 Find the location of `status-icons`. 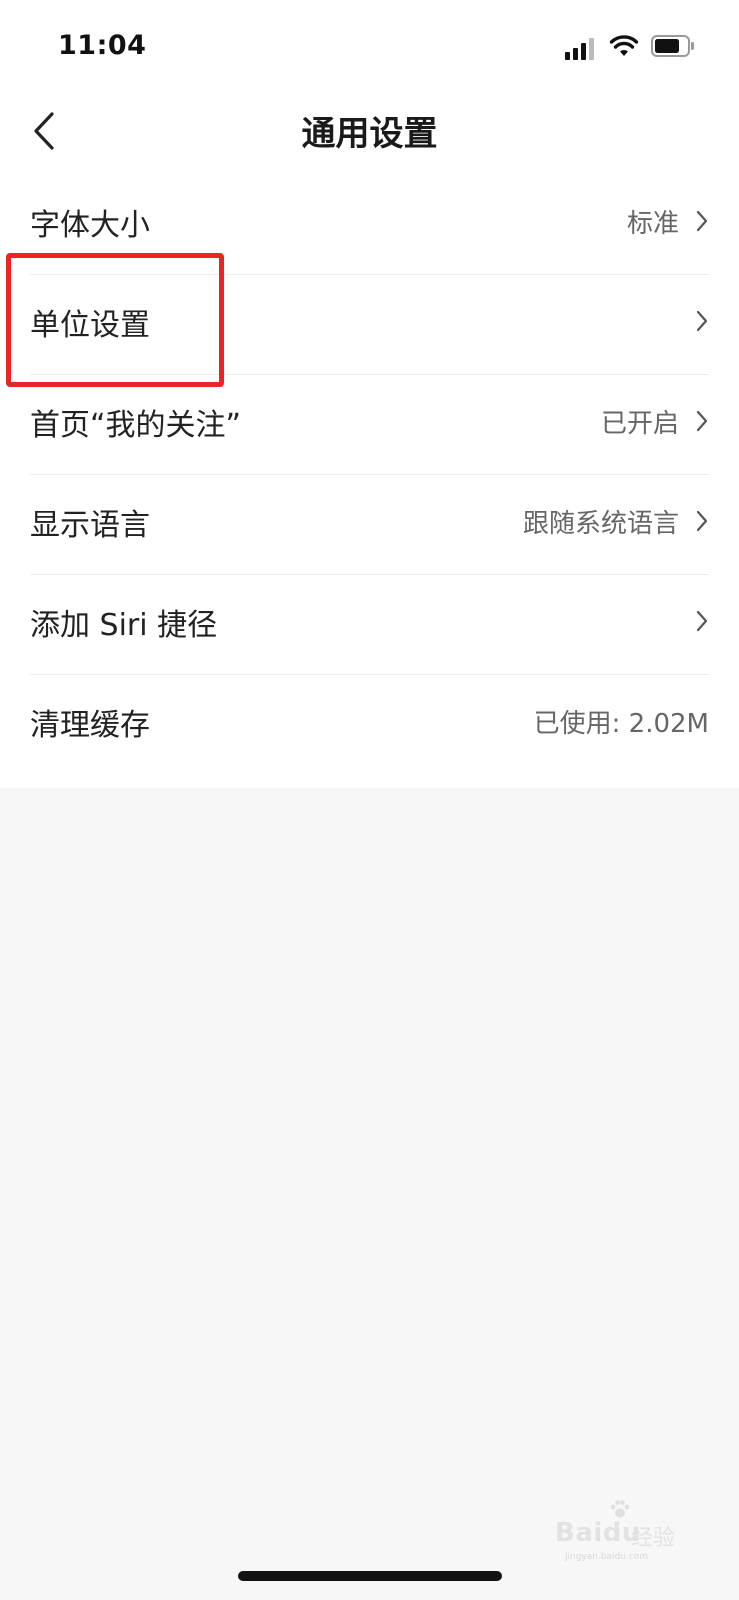

status-icons is located at coordinates (635, 47).